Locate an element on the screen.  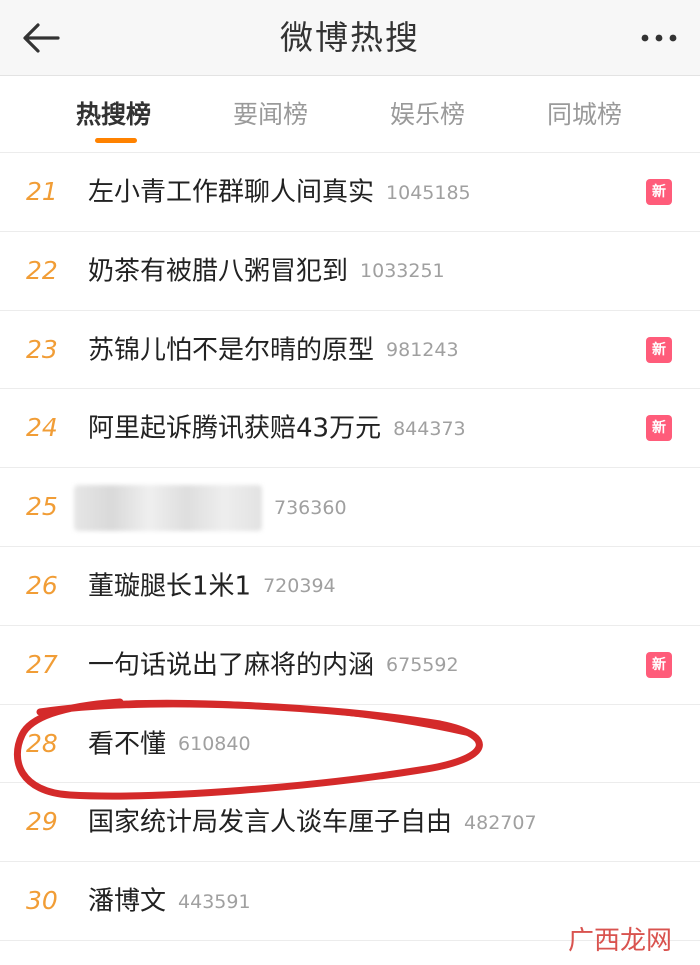
list-item: 28 看不懂 610840 is located at coordinates (350, 744).